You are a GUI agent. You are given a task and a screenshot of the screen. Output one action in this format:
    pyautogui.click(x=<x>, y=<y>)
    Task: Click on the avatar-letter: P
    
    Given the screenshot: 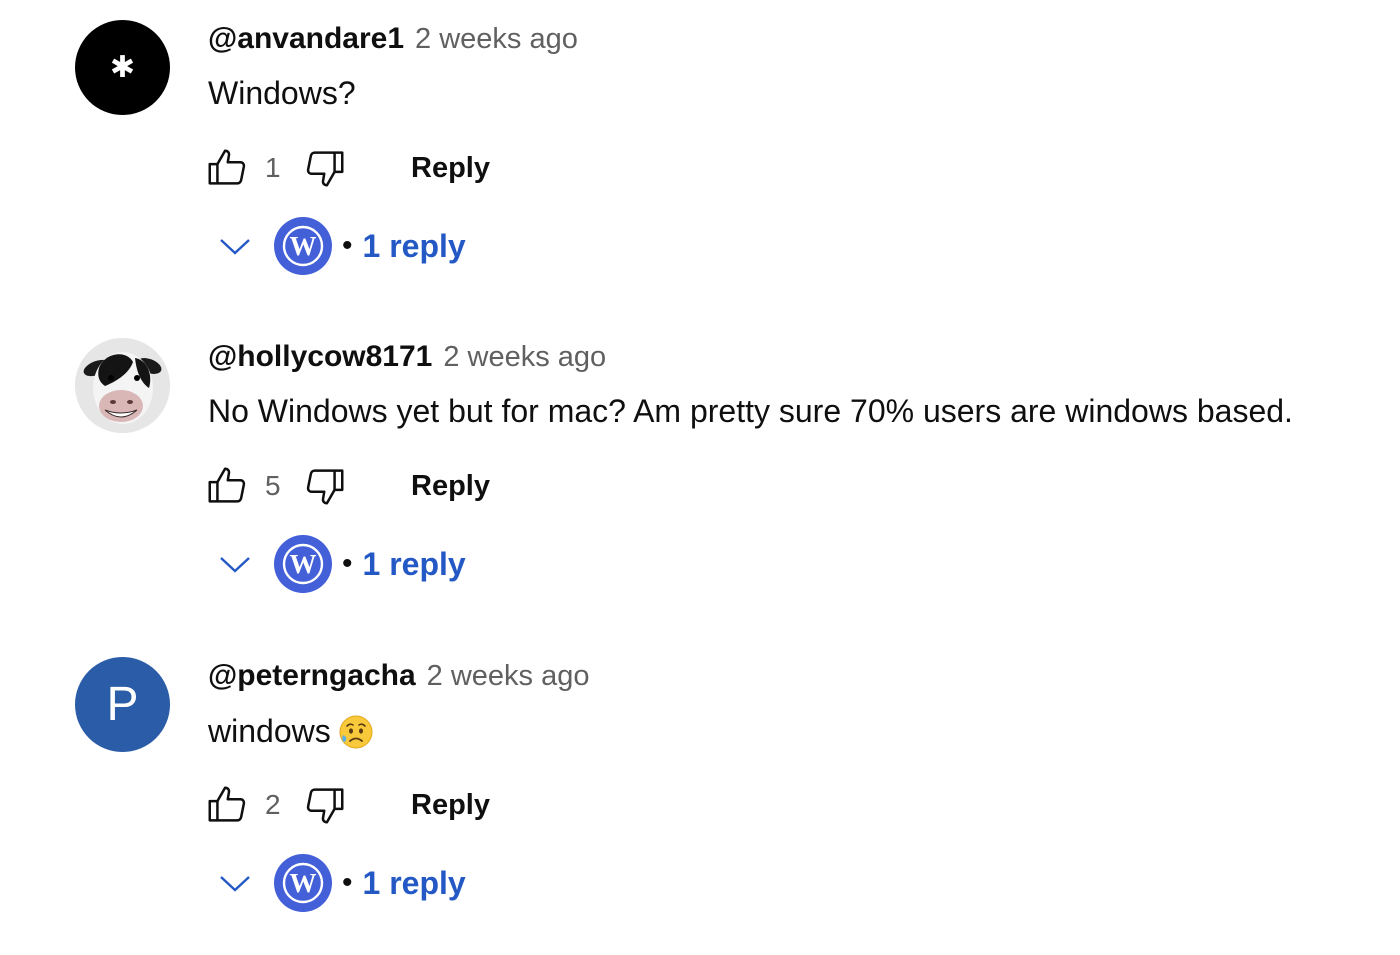 What is the action you would take?
    pyautogui.click(x=122, y=704)
    